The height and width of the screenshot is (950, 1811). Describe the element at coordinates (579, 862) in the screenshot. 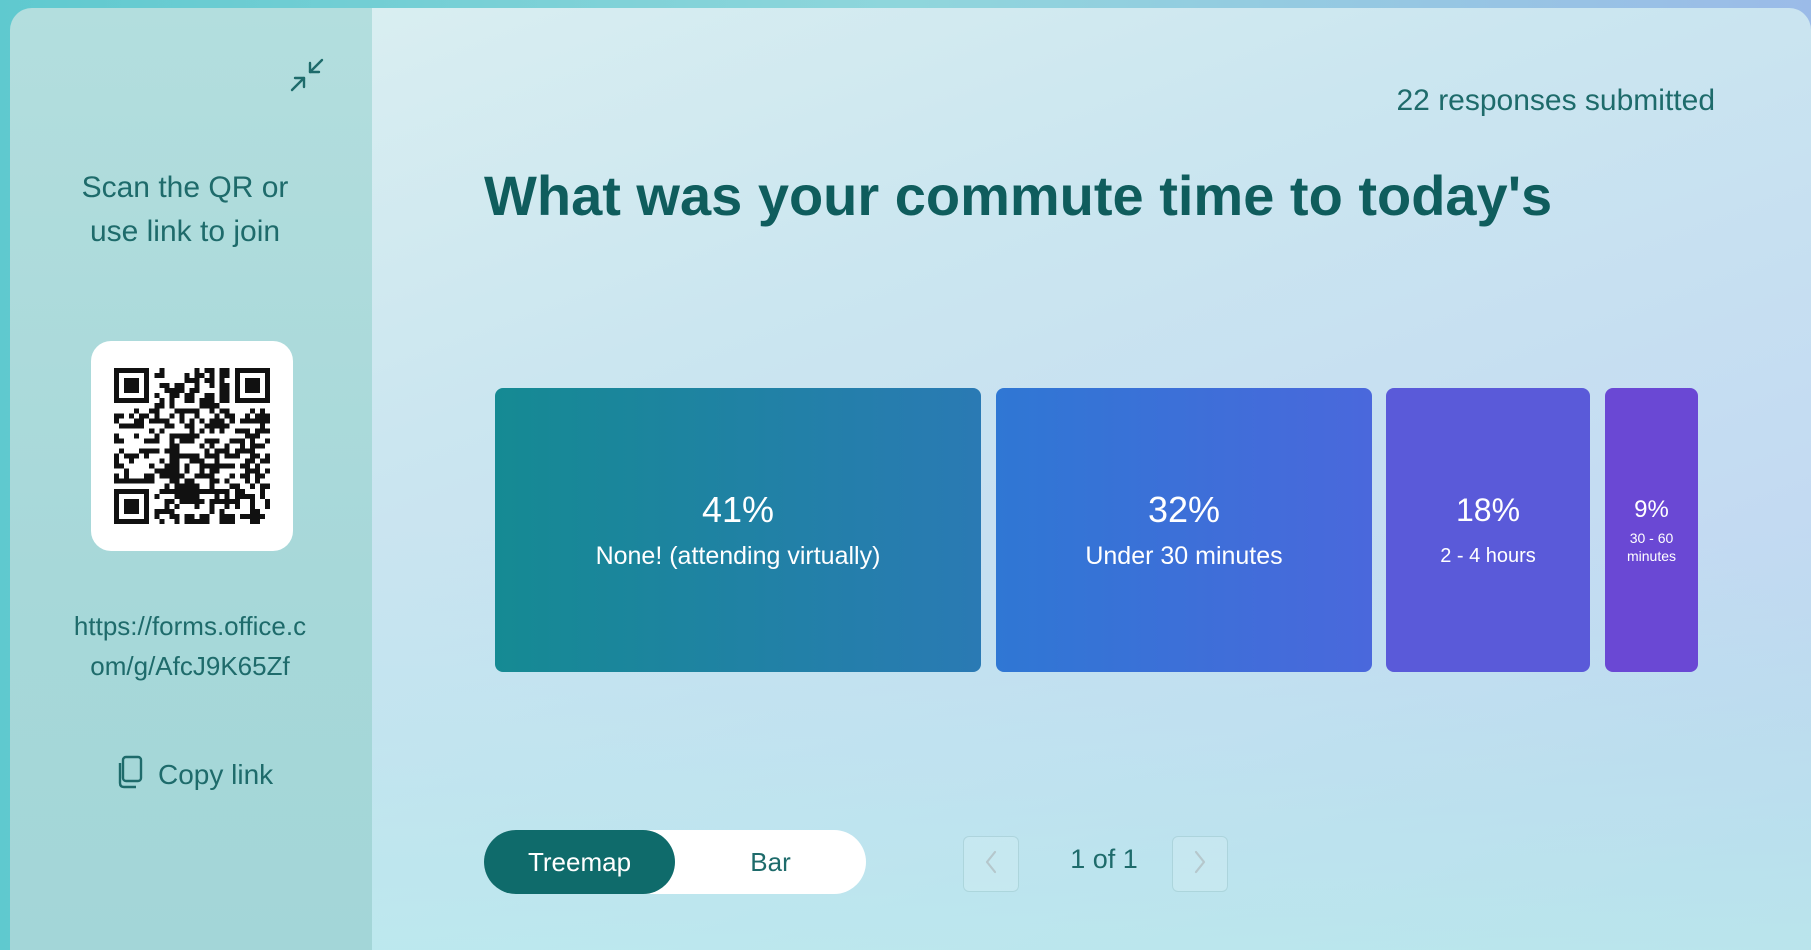

I see `treemap-view-button: Treemap` at that location.